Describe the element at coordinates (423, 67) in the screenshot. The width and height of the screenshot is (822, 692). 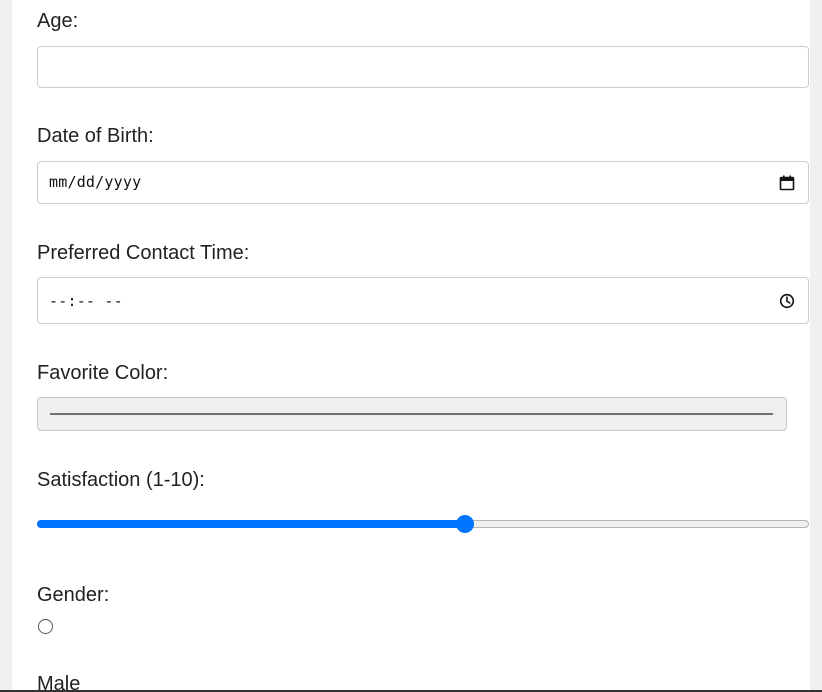
I see `age-input` at that location.